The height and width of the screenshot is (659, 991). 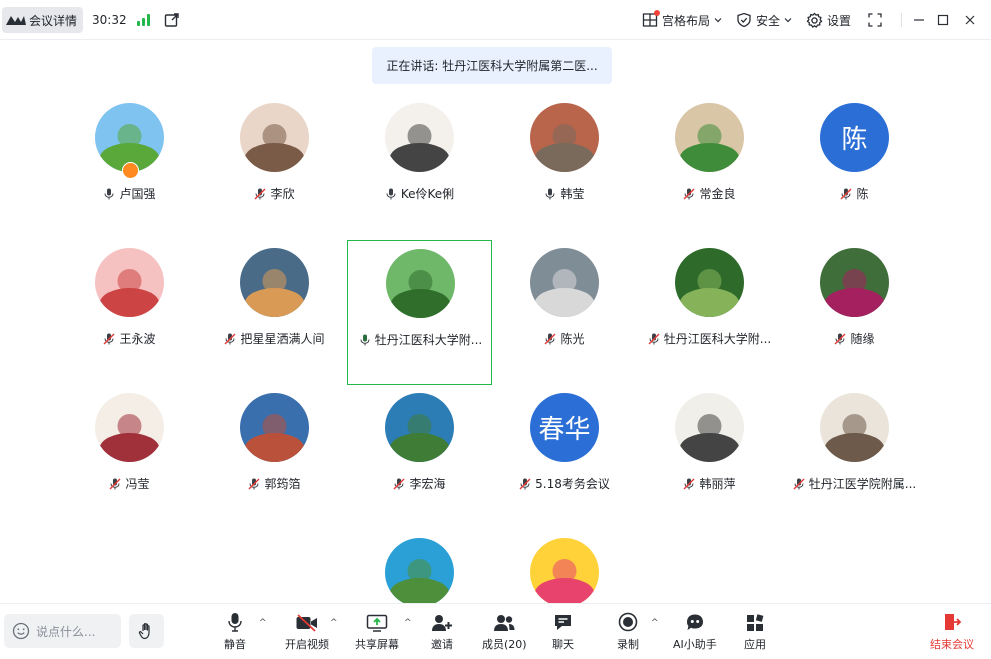 What do you see at coordinates (628, 622) in the screenshot?
I see `record-icon` at bounding box center [628, 622].